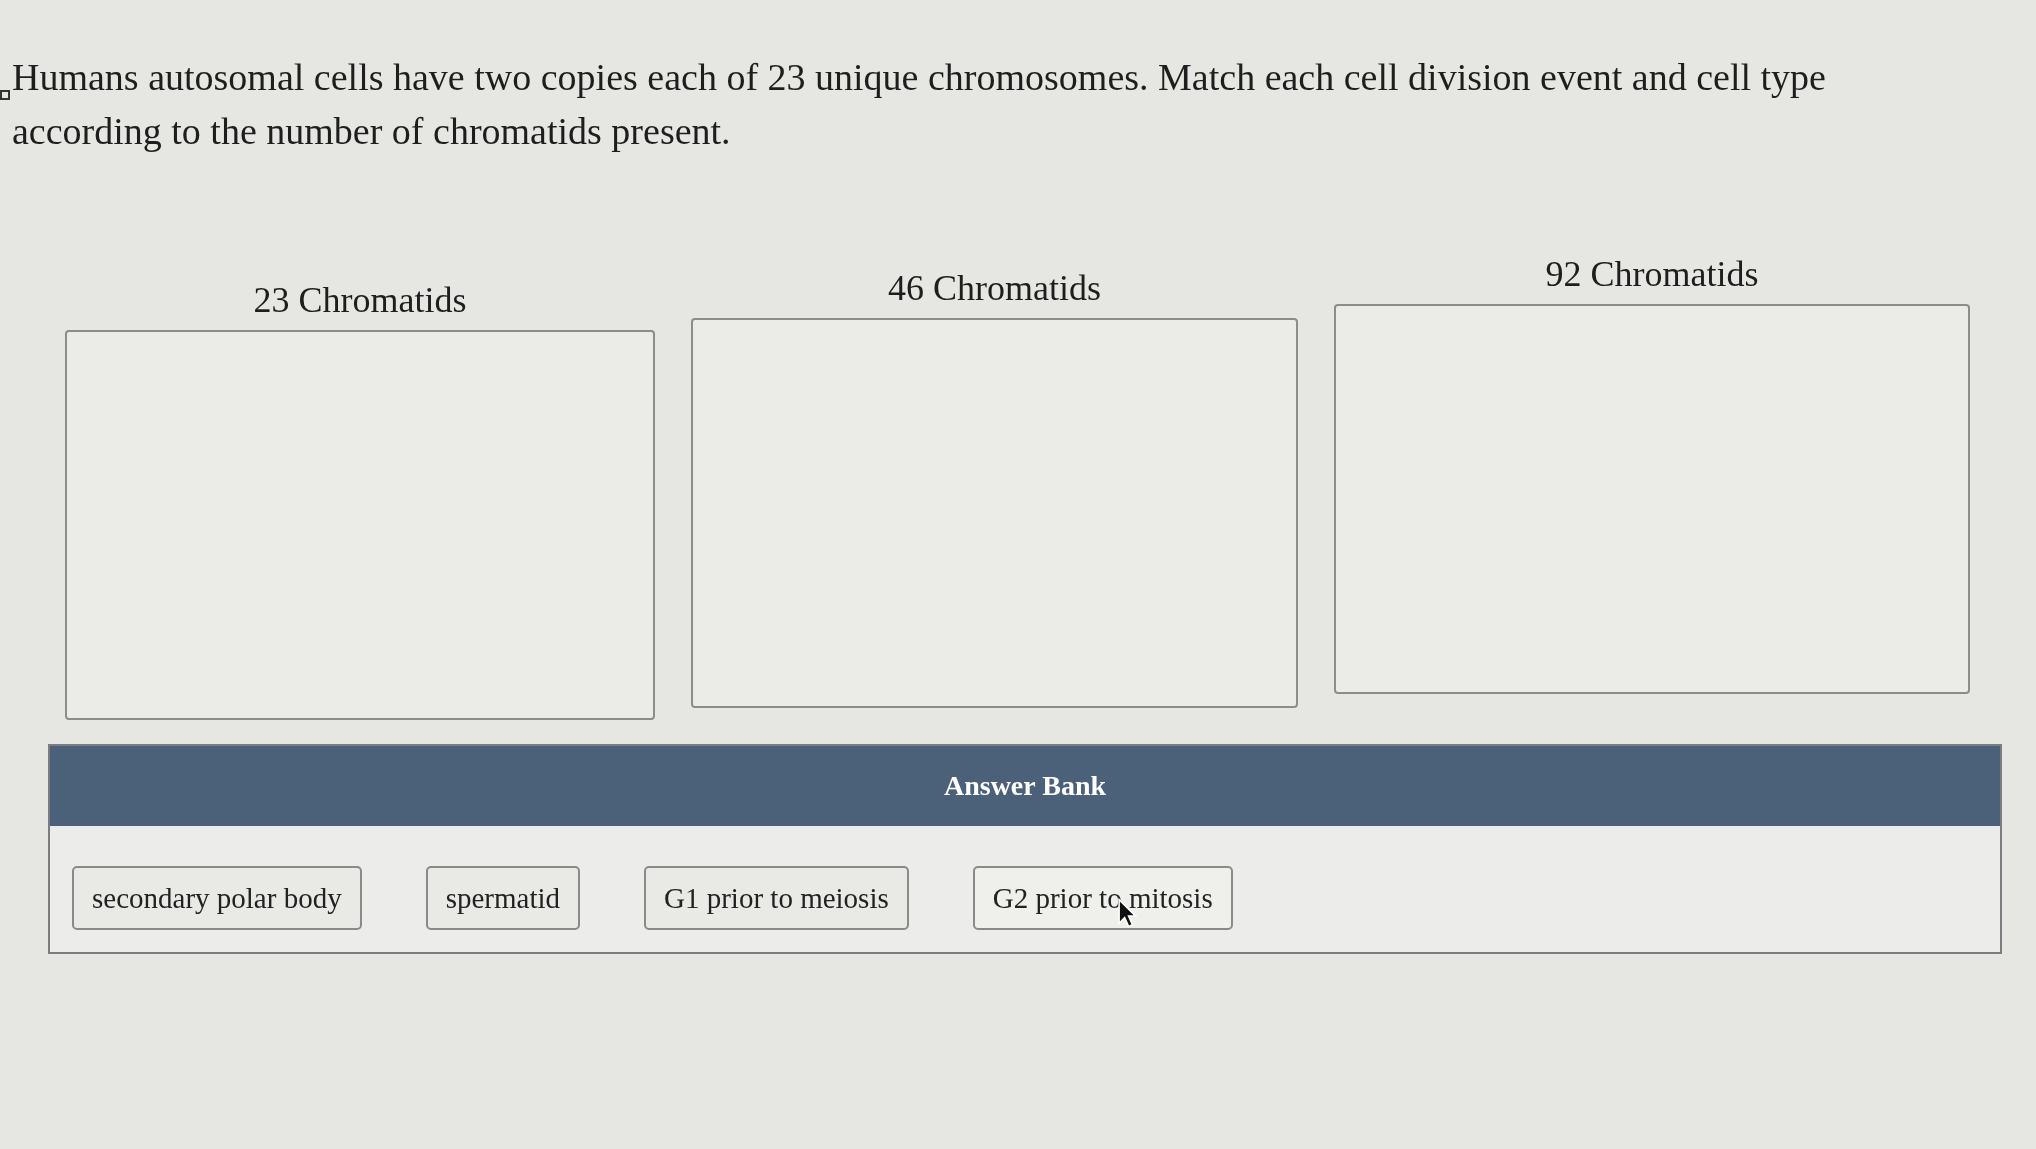 The width and height of the screenshot is (2036, 1149). Describe the element at coordinates (5, 95) in the screenshot. I see `square-icon` at that location.